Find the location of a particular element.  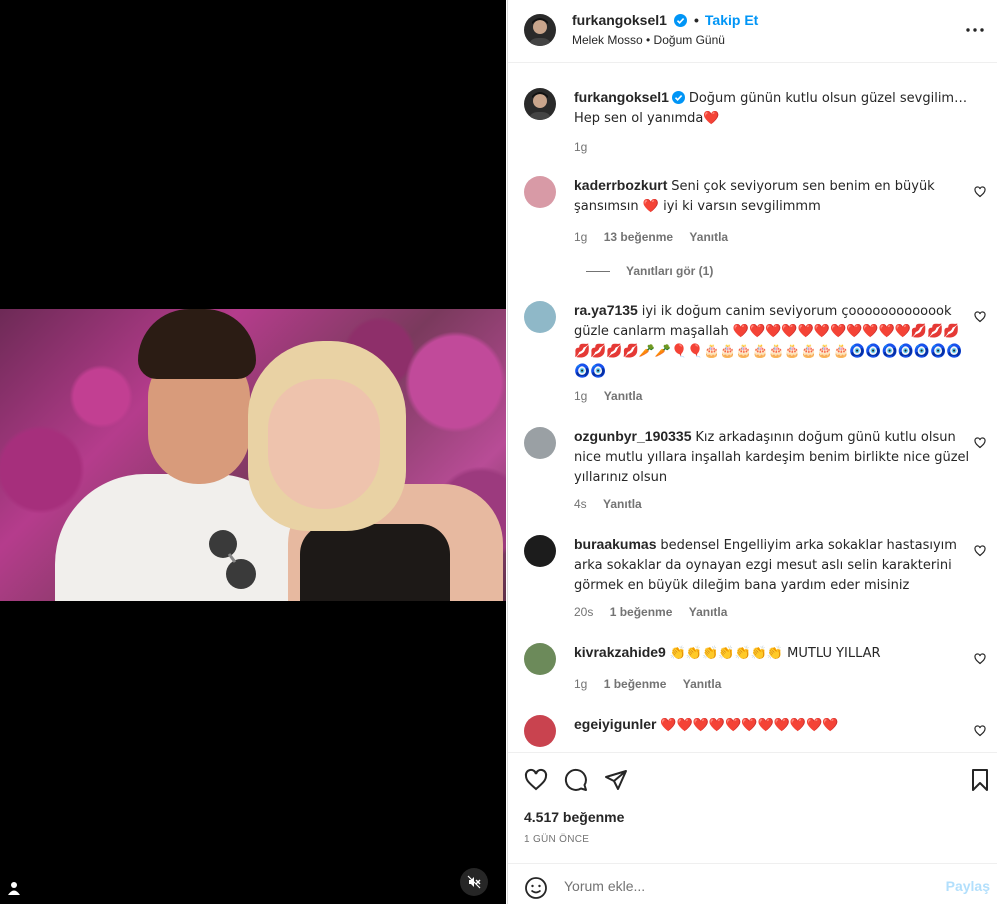

post-subtitle: Melek Mosso • Doğum Günü is located at coordinates (648, 40).